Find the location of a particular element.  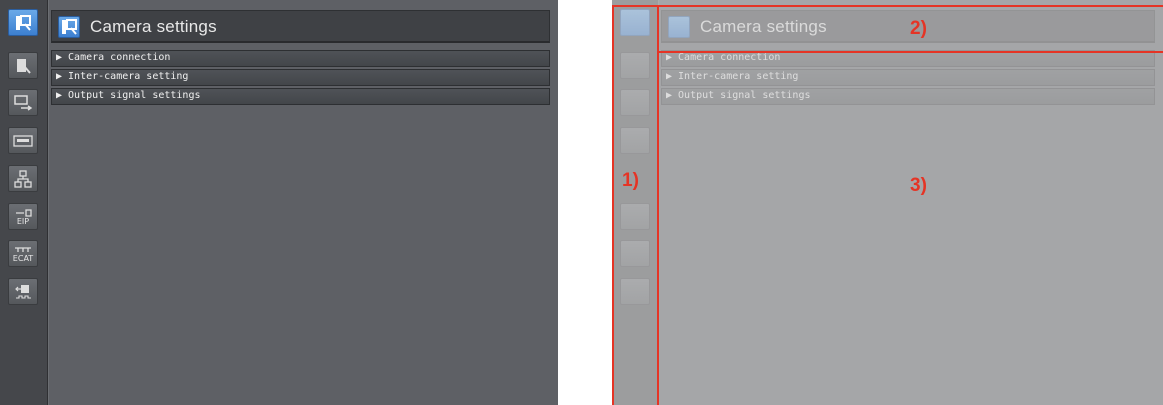

settings-header: Camera settings is located at coordinates (300, 26).